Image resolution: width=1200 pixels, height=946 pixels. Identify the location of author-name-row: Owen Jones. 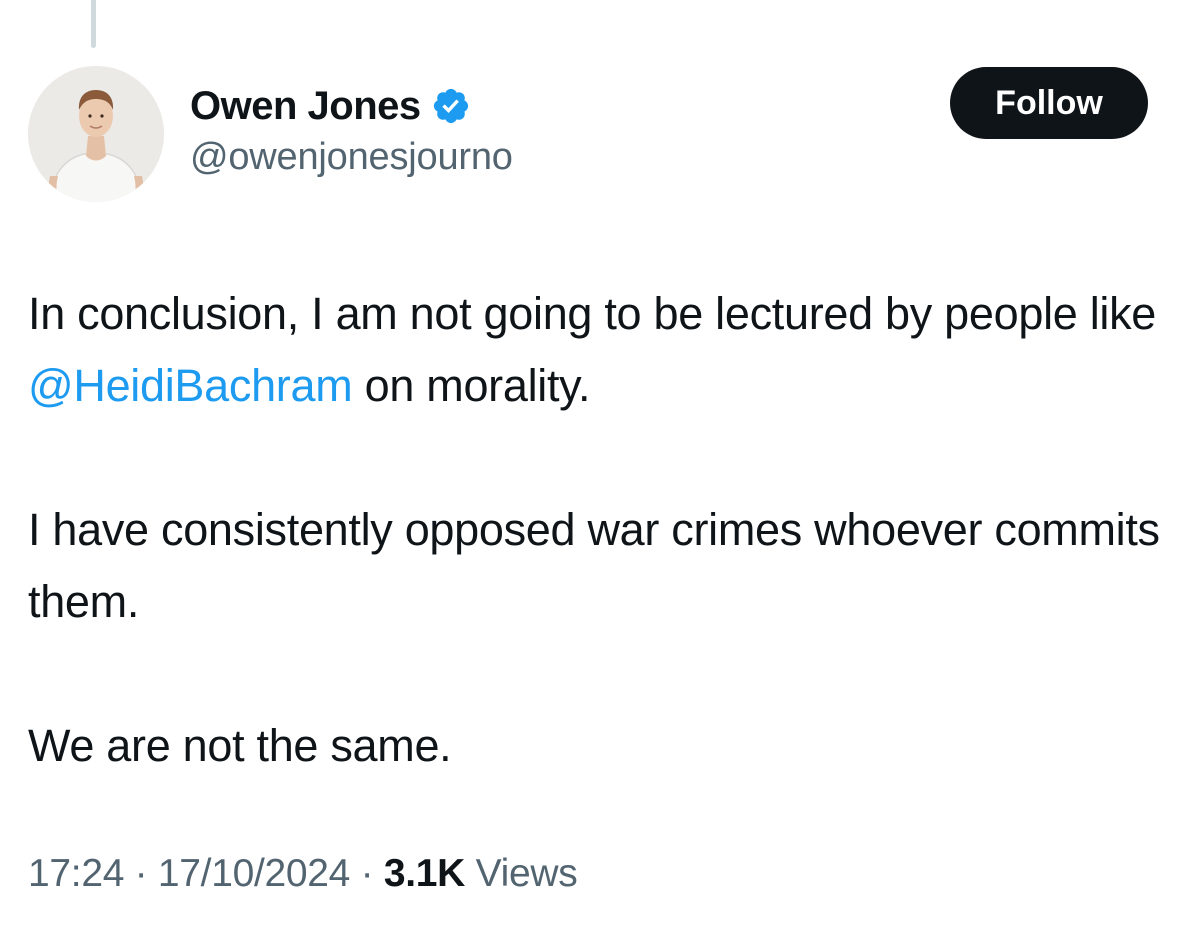
(330, 106).